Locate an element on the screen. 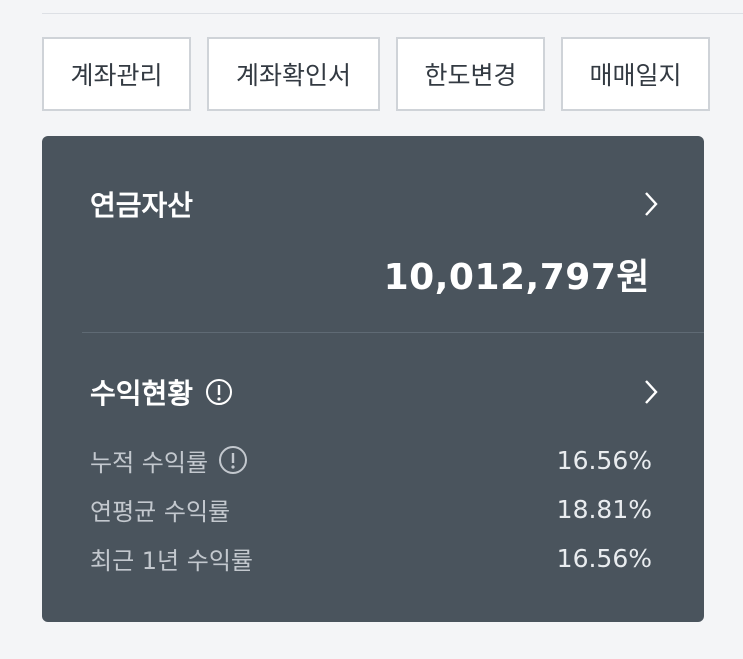 The height and width of the screenshot is (659, 743). top-divider is located at coordinates (392, 13).